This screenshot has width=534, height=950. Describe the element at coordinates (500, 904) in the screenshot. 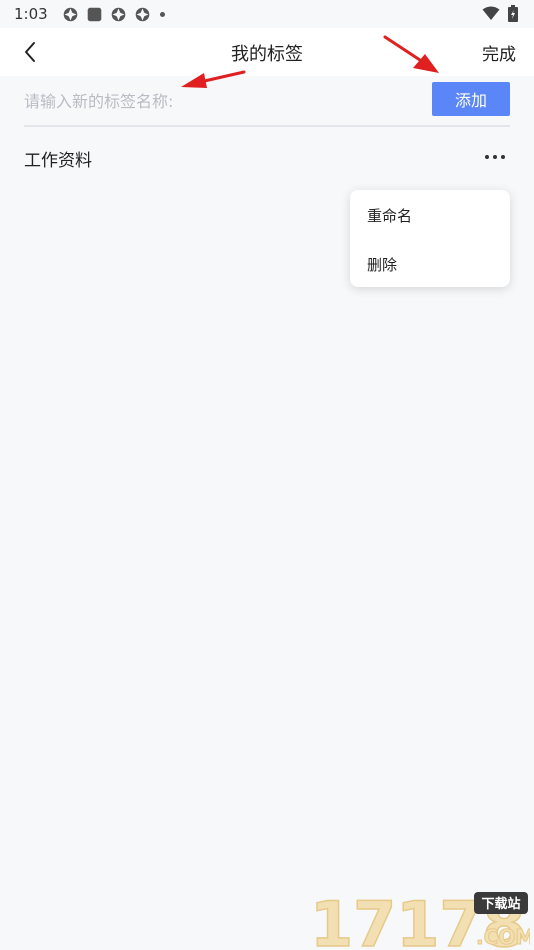

I see `watermark-badge: 下载站` at that location.